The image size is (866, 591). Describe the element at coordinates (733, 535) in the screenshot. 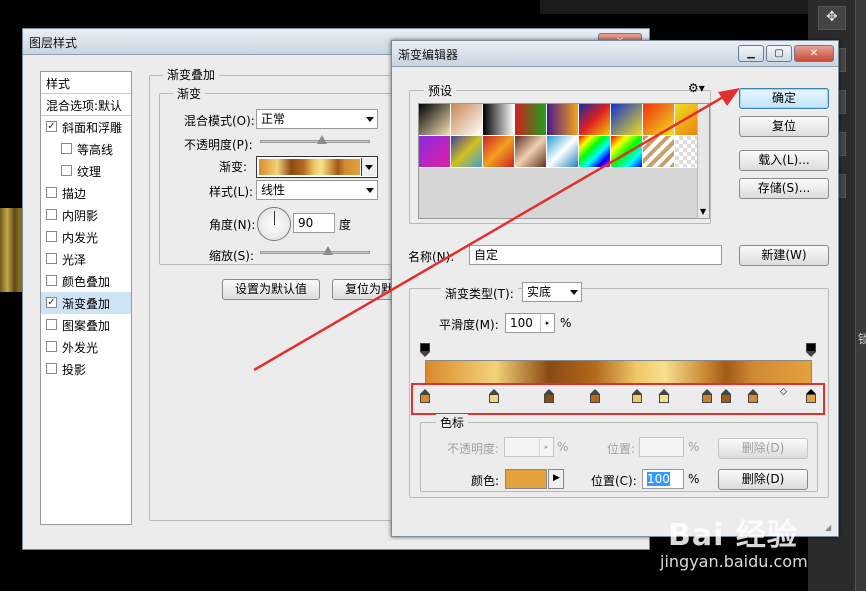

I see `watermark-brand: Bai 经验` at that location.